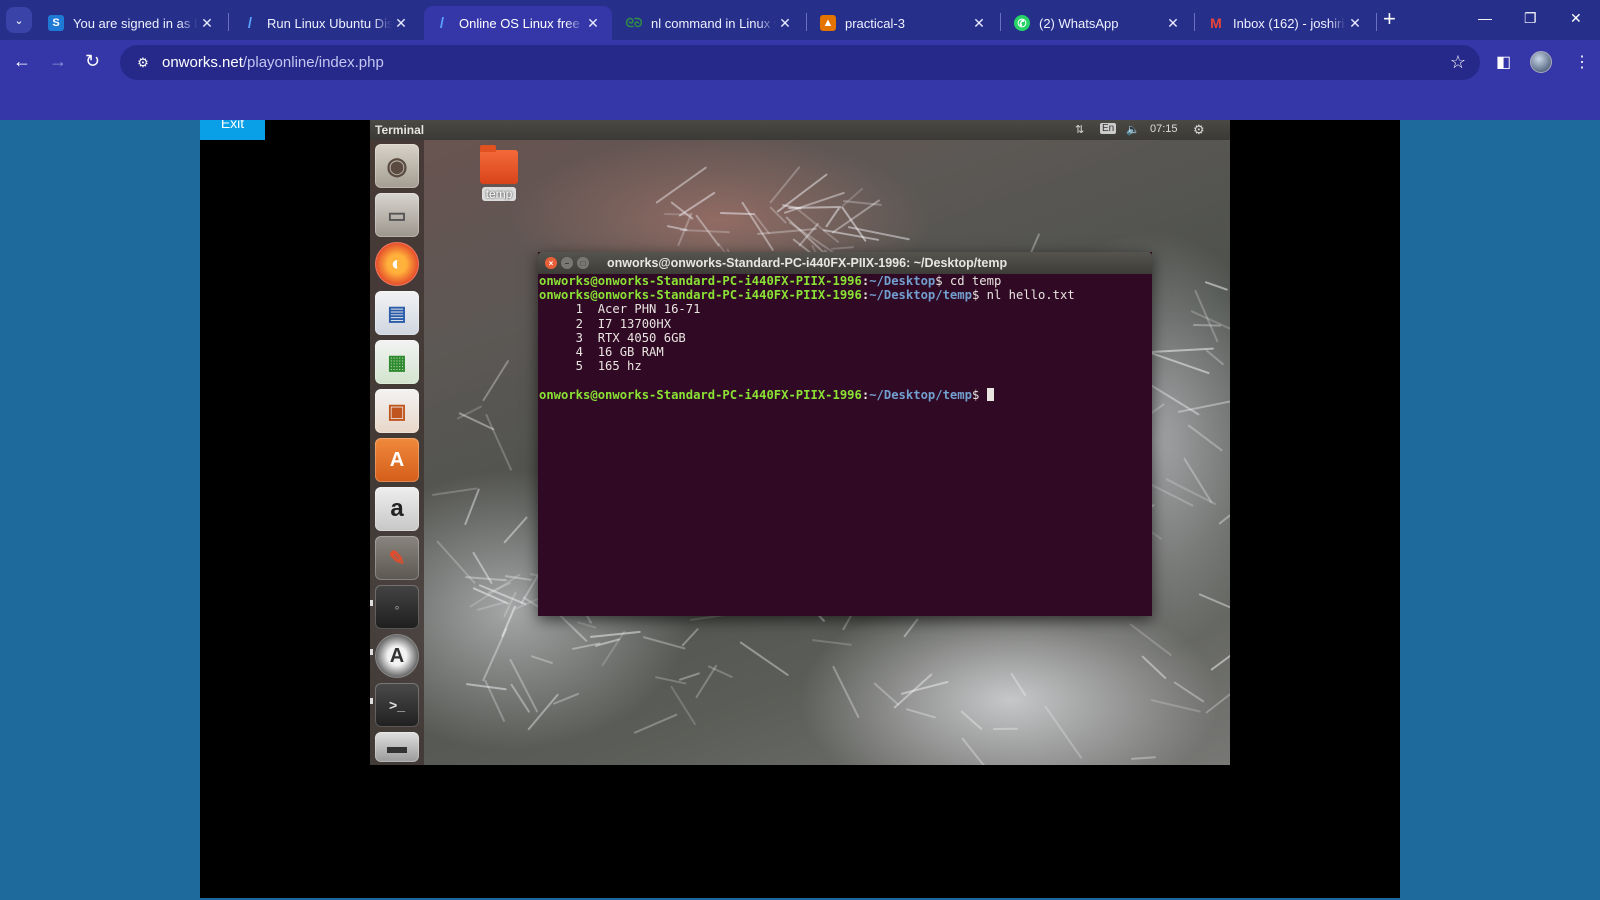 This screenshot has width=1600, height=900. I want to click on tab-whatsapp: ✆ (2) WhatsApp ✕, so click(1098, 23).